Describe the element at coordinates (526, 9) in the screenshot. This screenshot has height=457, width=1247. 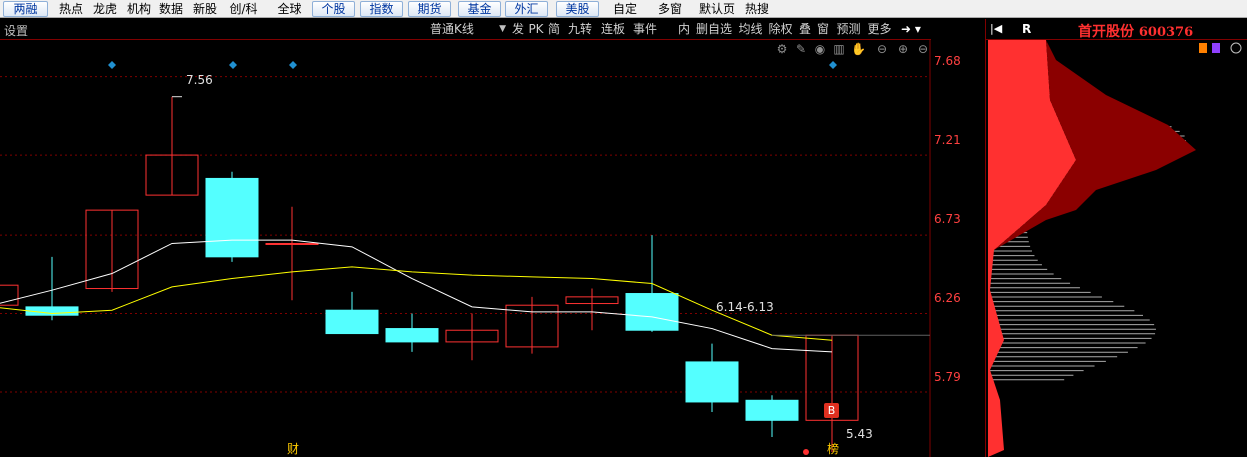
I see `nav-item: 外汇` at that location.